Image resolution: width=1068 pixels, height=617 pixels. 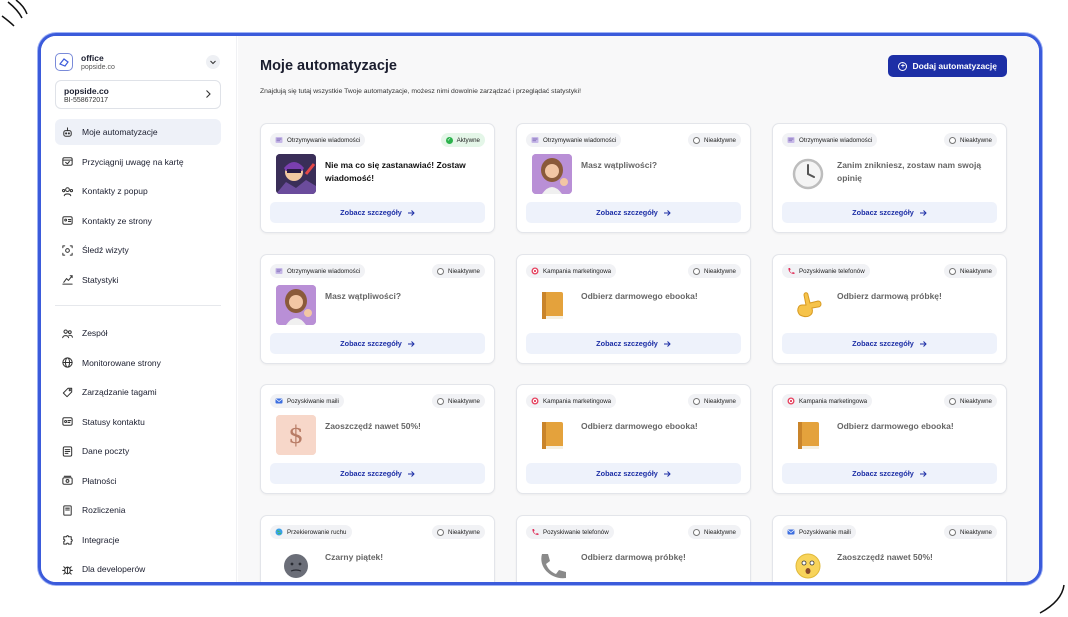 What do you see at coordinates (633, 557) in the screenshot?
I see `automation-message: Odbierz darmową próbkę!` at bounding box center [633, 557].